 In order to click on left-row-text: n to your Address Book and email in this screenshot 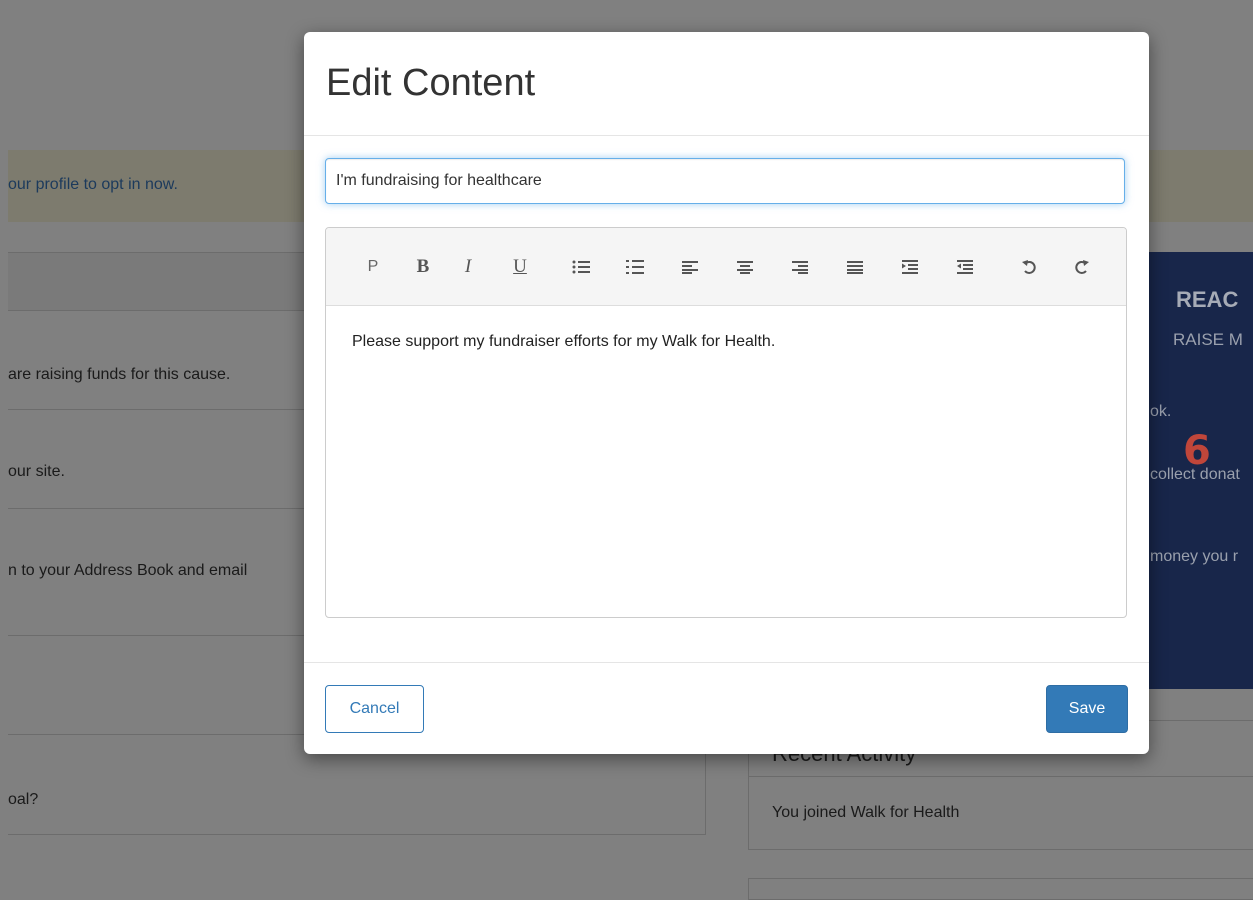, I will do `click(128, 570)`.